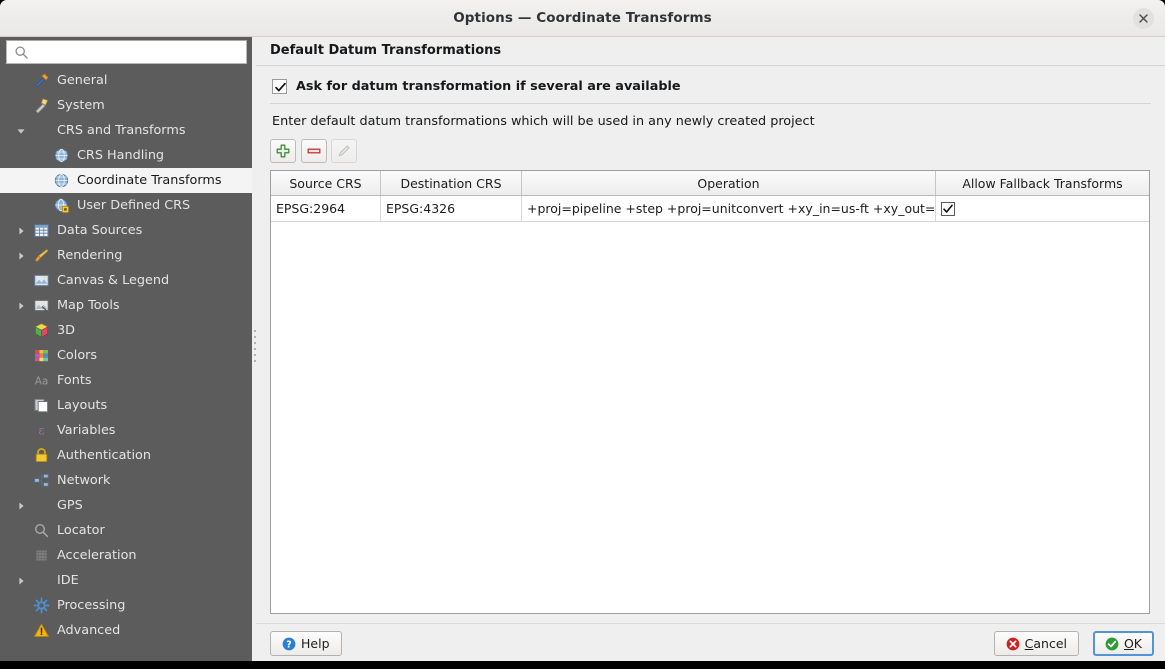 This screenshot has width=1165, height=669. I want to click on colors-icon, so click(41, 356).